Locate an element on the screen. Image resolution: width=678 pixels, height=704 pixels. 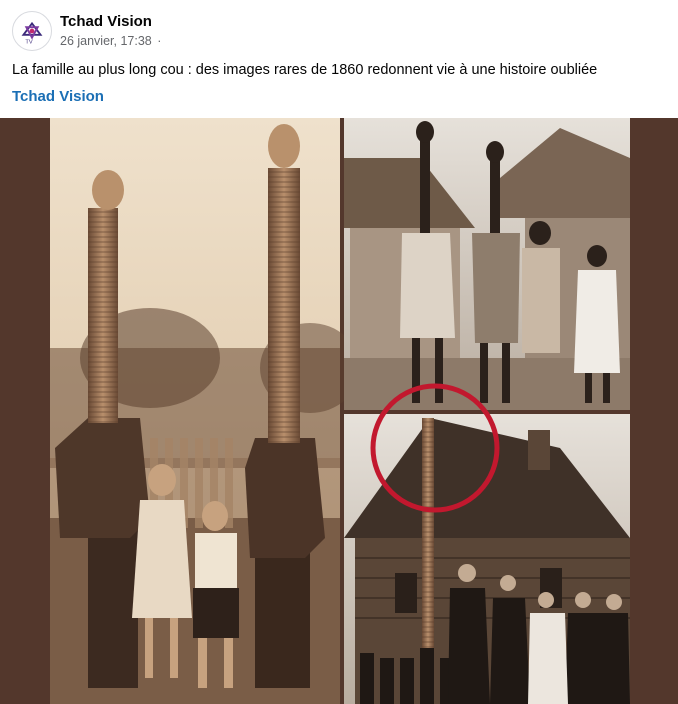
tchad-vision-logo-icon: TV is located at coordinates (32, 31).